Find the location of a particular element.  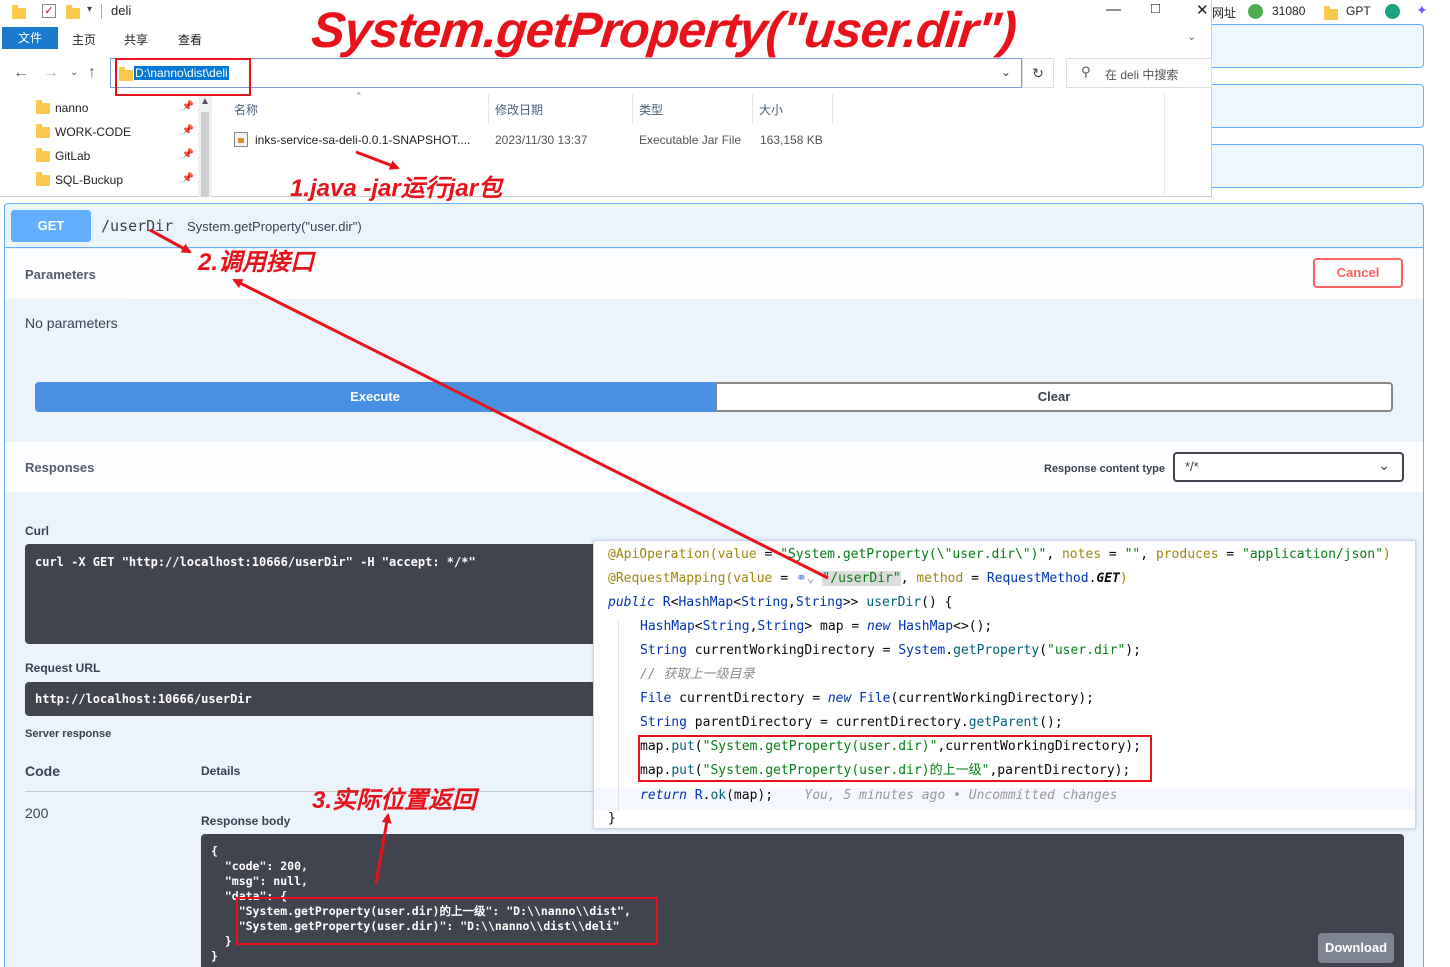

arrow-to-jar is located at coordinates (377, 160).